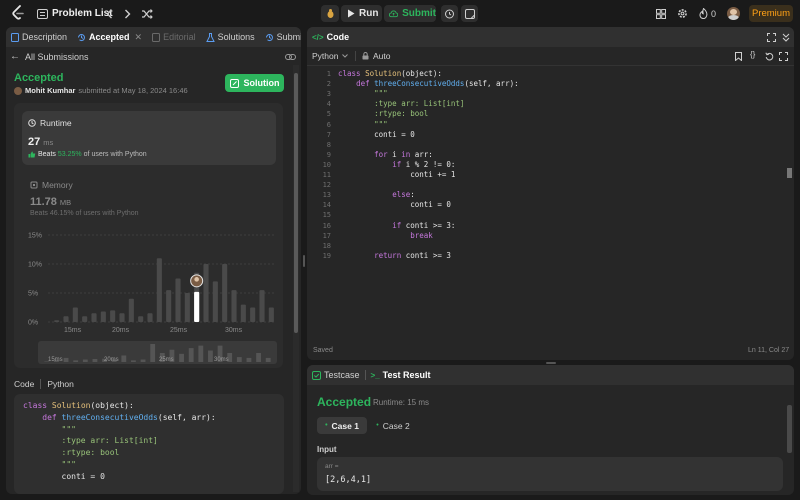 Image resolution: width=800 pixels, height=500 pixels. Describe the element at coordinates (336, 375) in the screenshot. I see `tab-testcase: Testcase` at that location.